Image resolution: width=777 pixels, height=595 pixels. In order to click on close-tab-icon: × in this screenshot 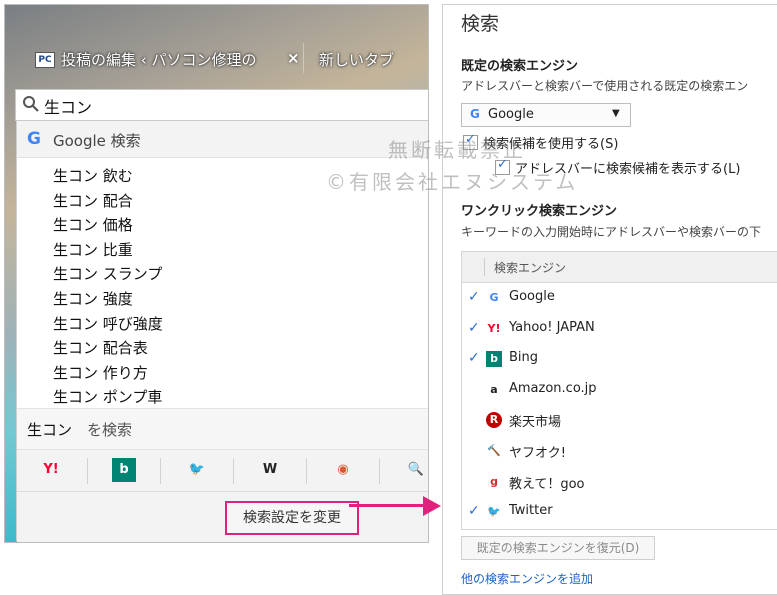, I will do `click(293, 58)`.